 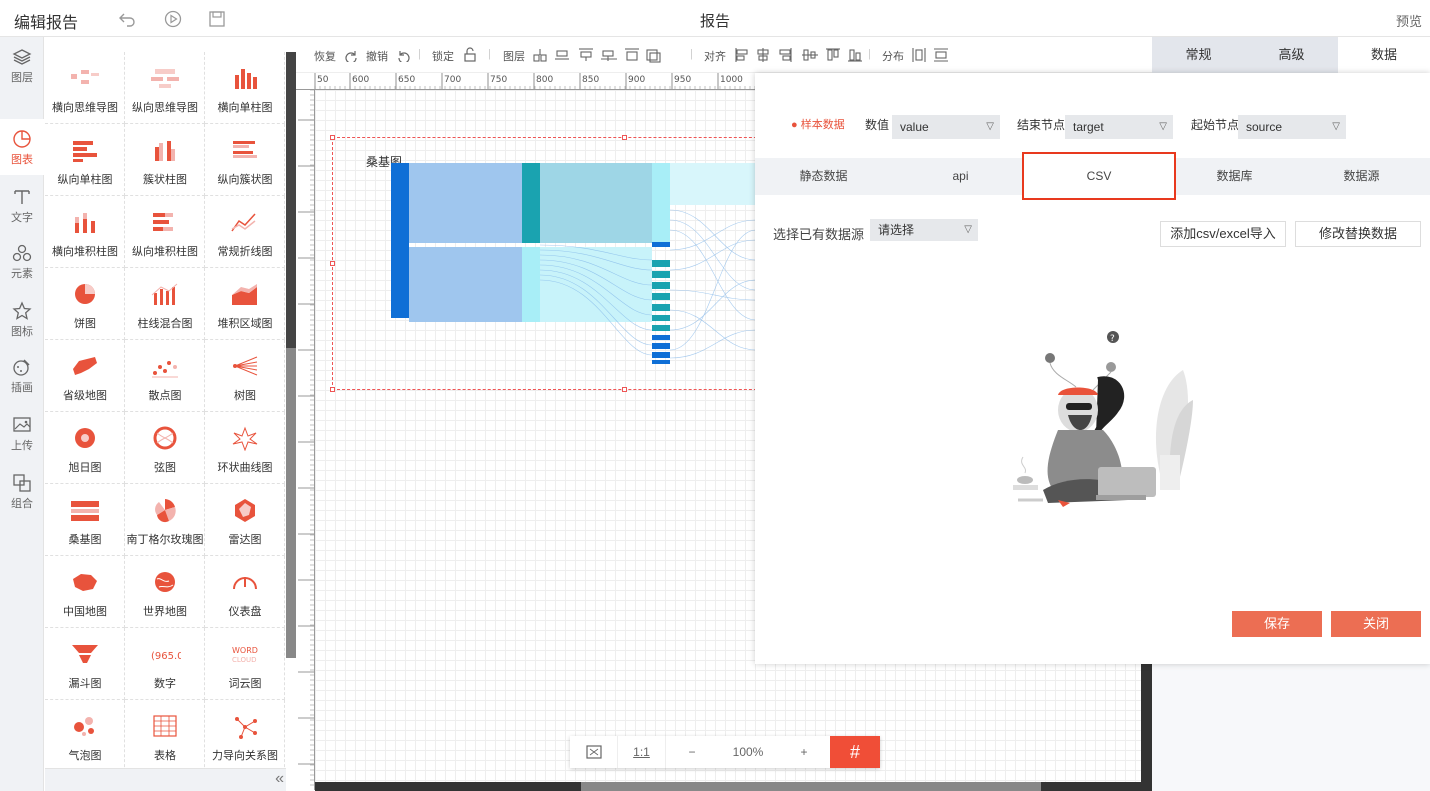 What do you see at coordinates (924, 230) in the screenshot?
I see `existing-source-select: 请选择 ▽` at bounding box center [924, 230].